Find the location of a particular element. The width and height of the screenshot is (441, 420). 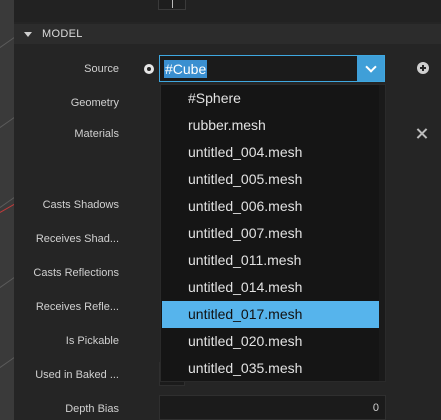

source-select: #Cube is located at coordinates (272, 68).